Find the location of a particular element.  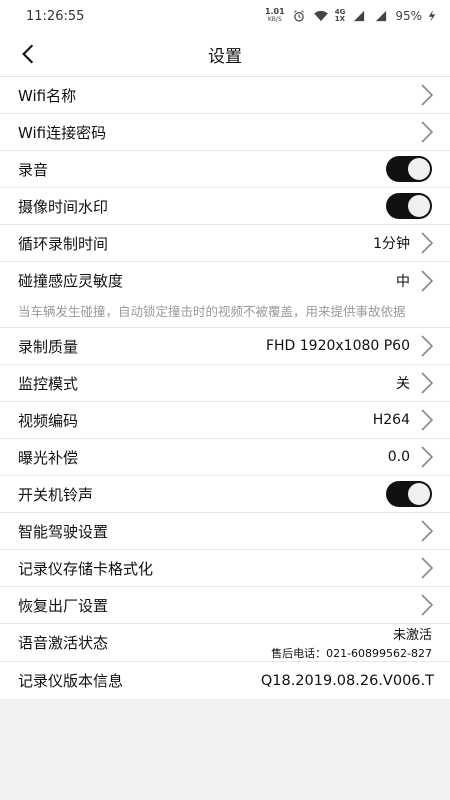

setting-value: 0.0 is located at coordinates (398, 457).